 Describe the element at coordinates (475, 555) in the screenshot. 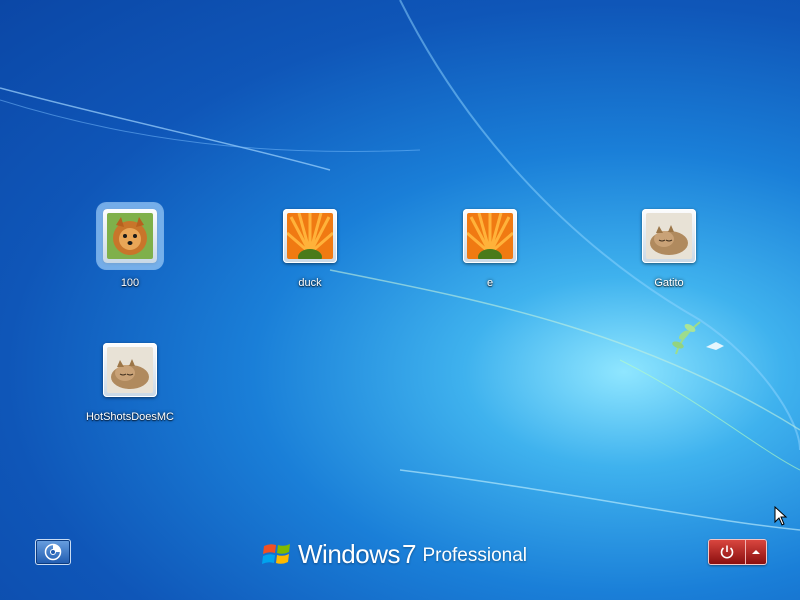

I see `brand-edition: Professional` at that location.